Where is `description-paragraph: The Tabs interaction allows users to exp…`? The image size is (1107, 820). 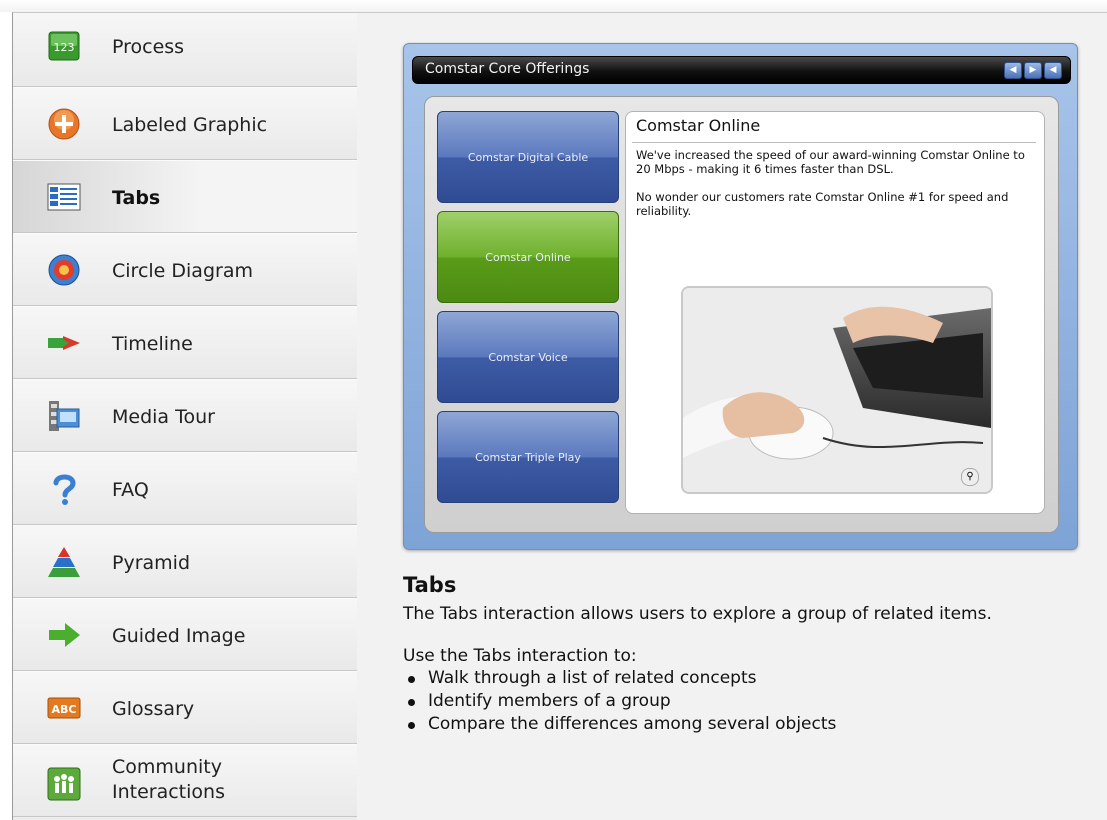 description-paragraph: The Tabs interaction allows users to exp… is located at coordinates (697, 614).